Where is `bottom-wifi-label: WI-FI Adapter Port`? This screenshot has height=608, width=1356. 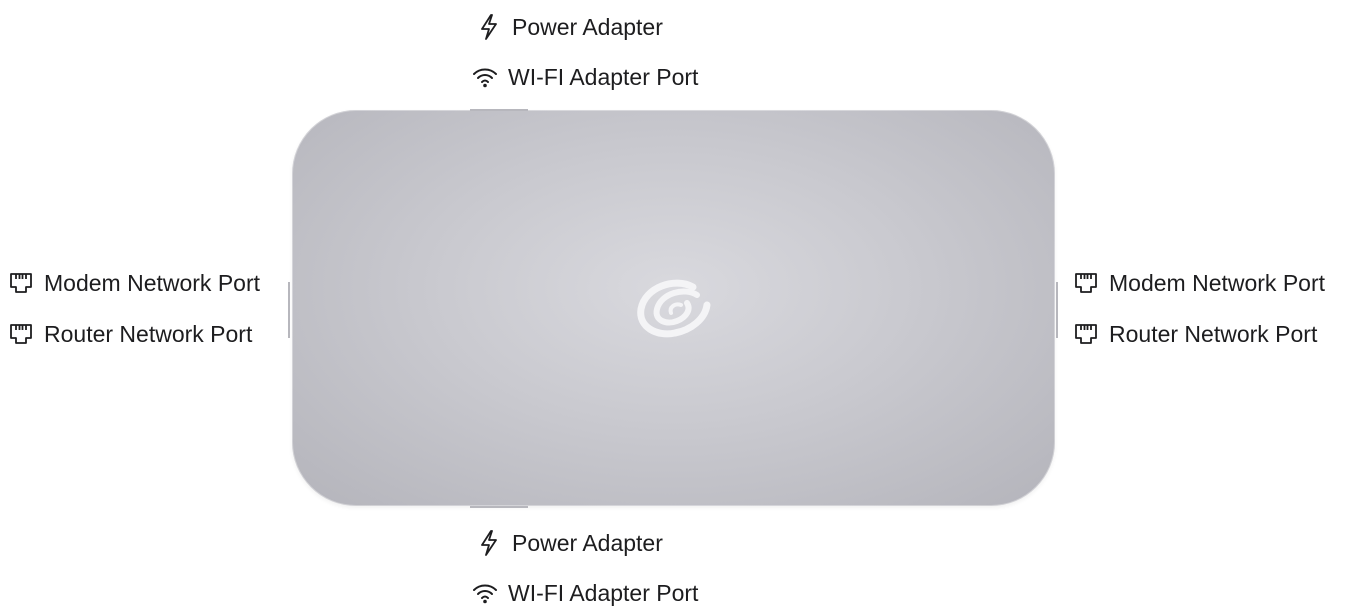 bottom-wifi-label: WI-FI Adapter Port is located at coordinates (585, 593).